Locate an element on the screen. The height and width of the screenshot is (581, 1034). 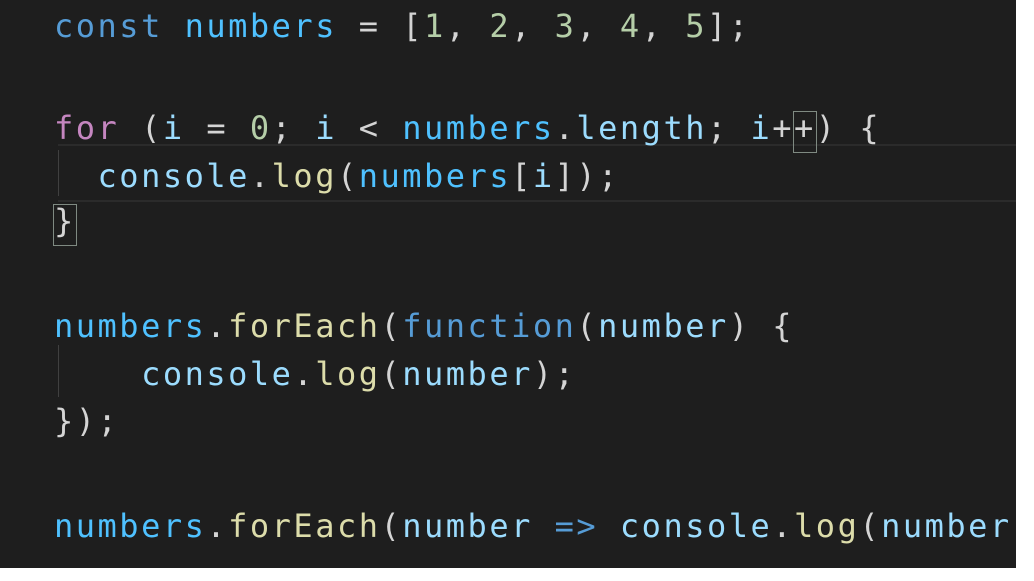
code-line-text: for (i = 0; i < numbers.length; i++) { is located at coordinates (467, 128).